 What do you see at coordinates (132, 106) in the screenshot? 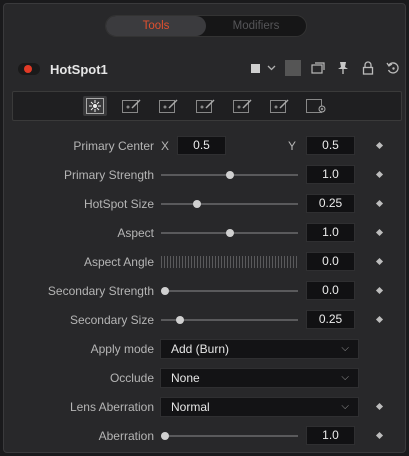
I see `lens-edit-1-icon` at bounding box center [132, 106].